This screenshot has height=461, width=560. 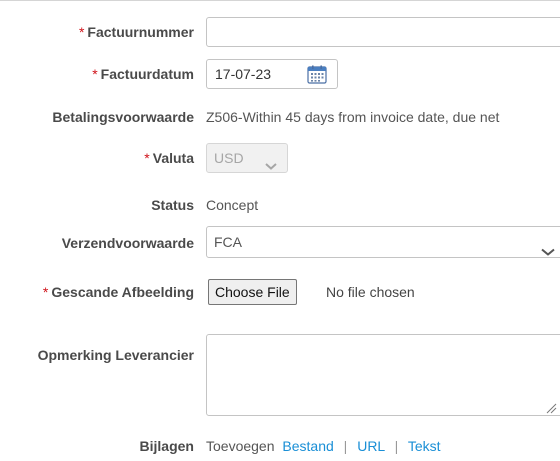 I want to click on invoice-date-input: 17-07-23, so click(x=272, y=74).